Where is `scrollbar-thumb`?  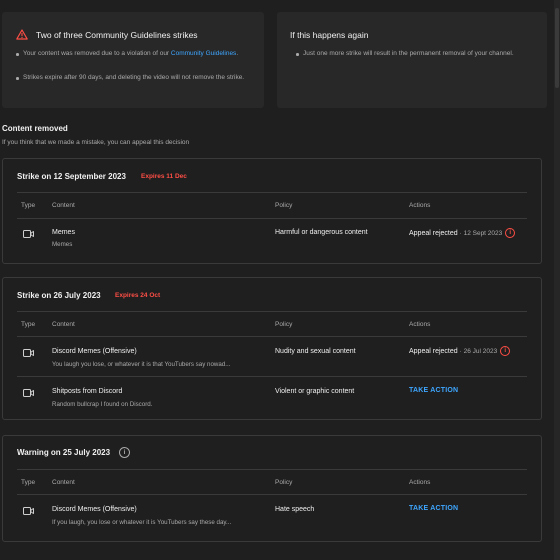
scrollbar-thumb is located at coordinates (557, 48).